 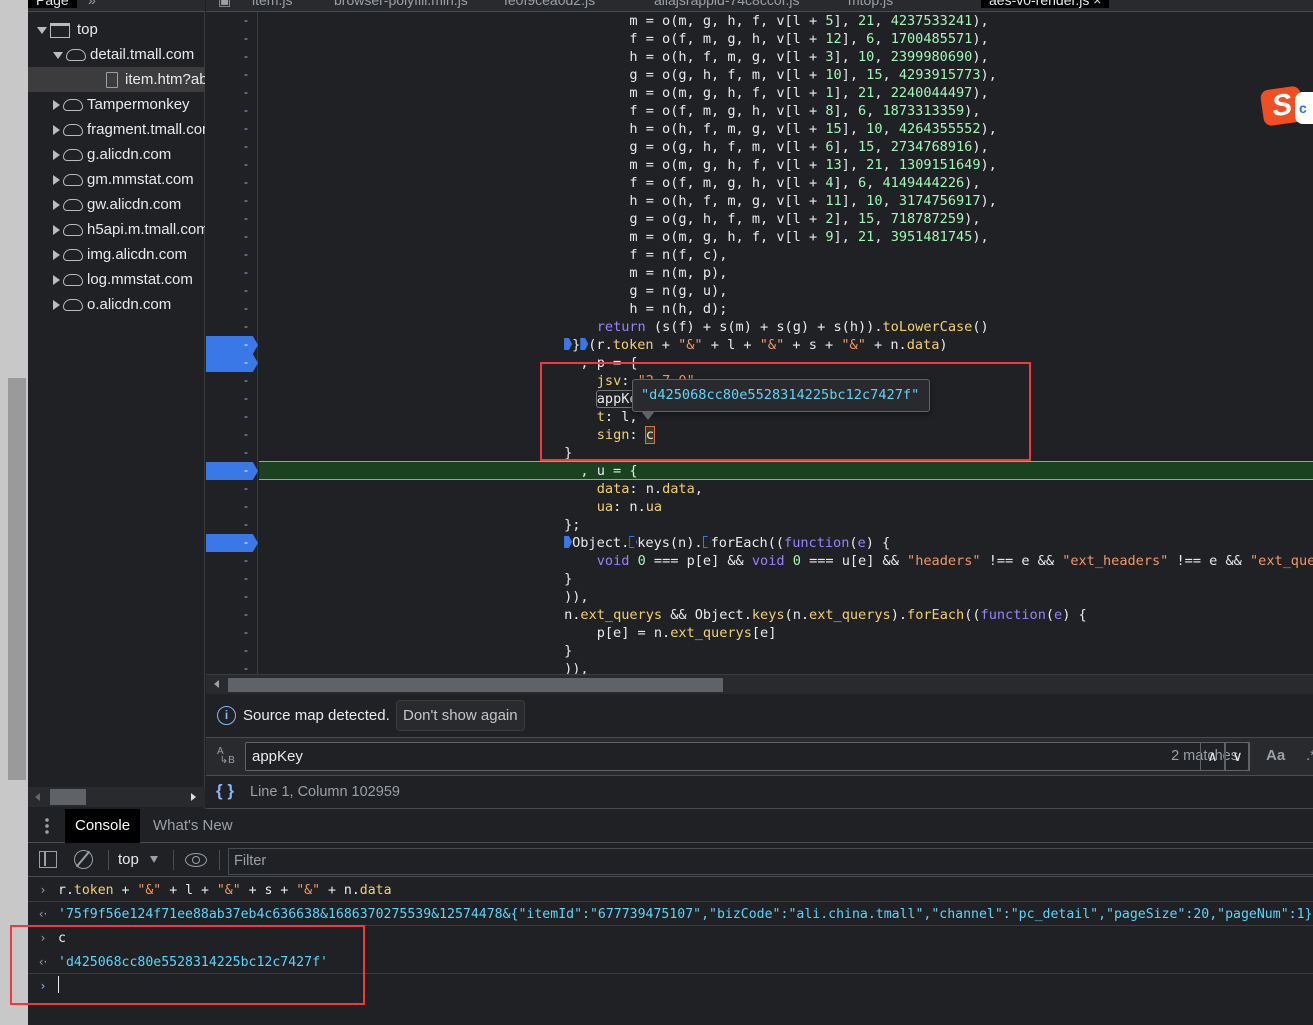 What do you see at coordinates (727, 4) in the screenshot?
I see `editor-tab: aliajsrappid-74c8cc0f.js` at bounding box center [727, 4].